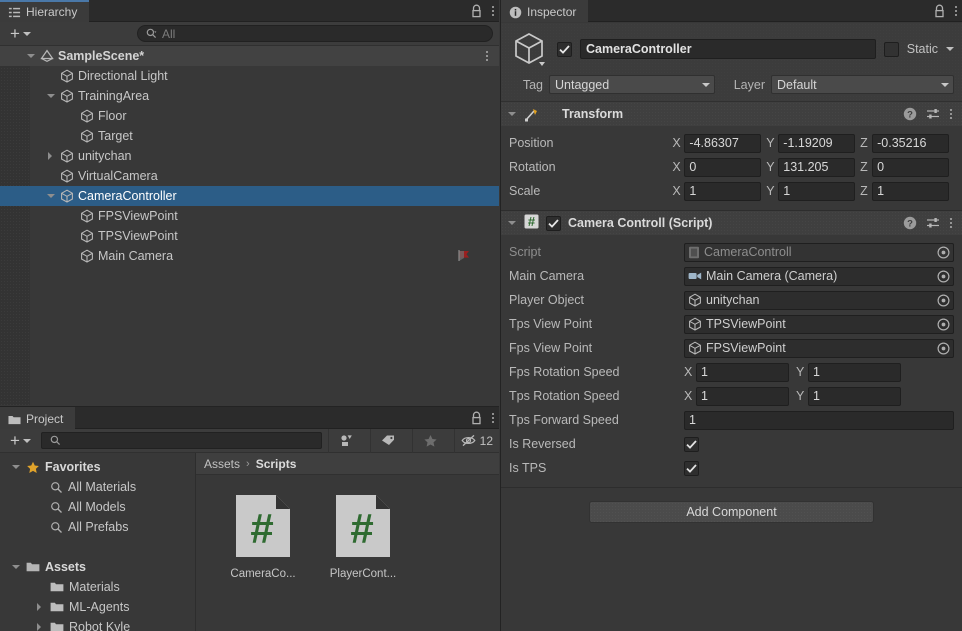 This screenshot has height=631, width=962. Describe the element at coordinates (553, 223) in the screenshot. I see `script-enabled-checkbox` at that location.